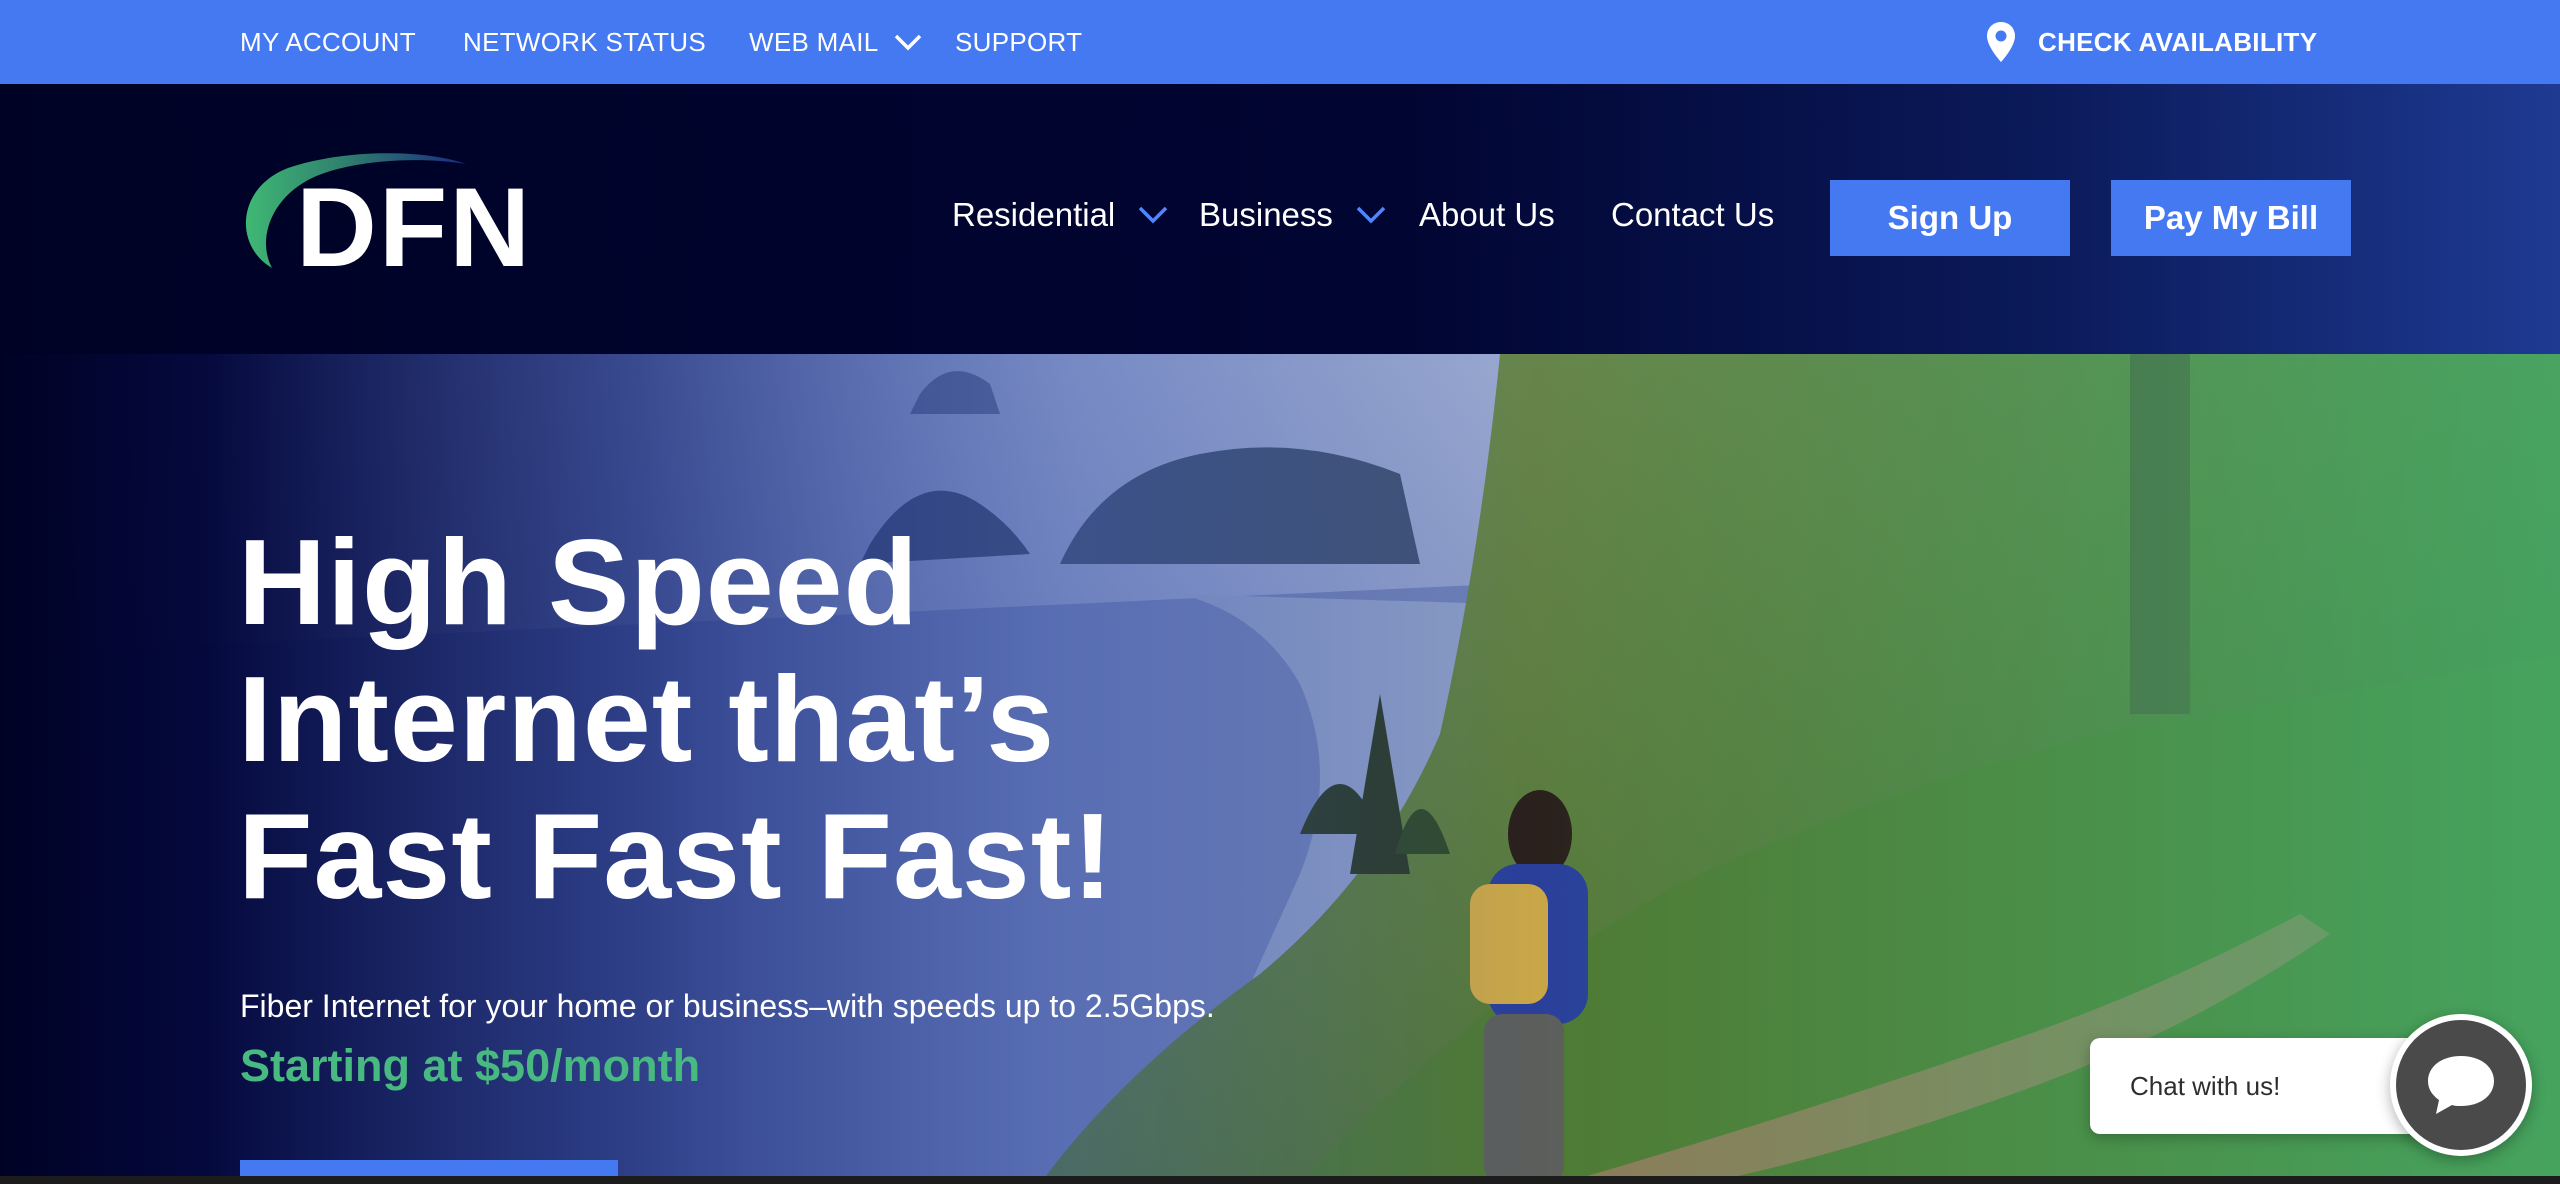 The image size is (2560, 1184). Describe the element at coordinates (470, 1065) in the screenshot. I see `hero-price: Starting at $50/month` at that location.